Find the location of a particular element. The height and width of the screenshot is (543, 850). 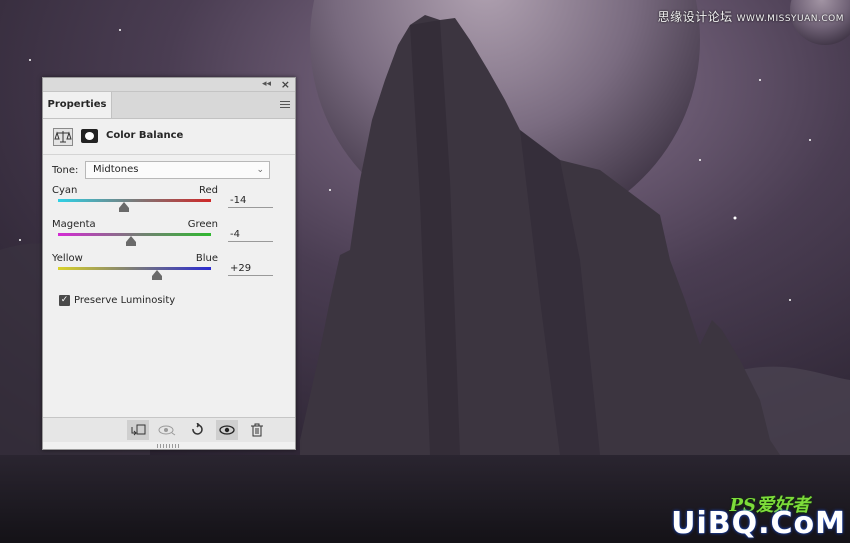

panel-bottom-bar is located at coordinates (169, 429).